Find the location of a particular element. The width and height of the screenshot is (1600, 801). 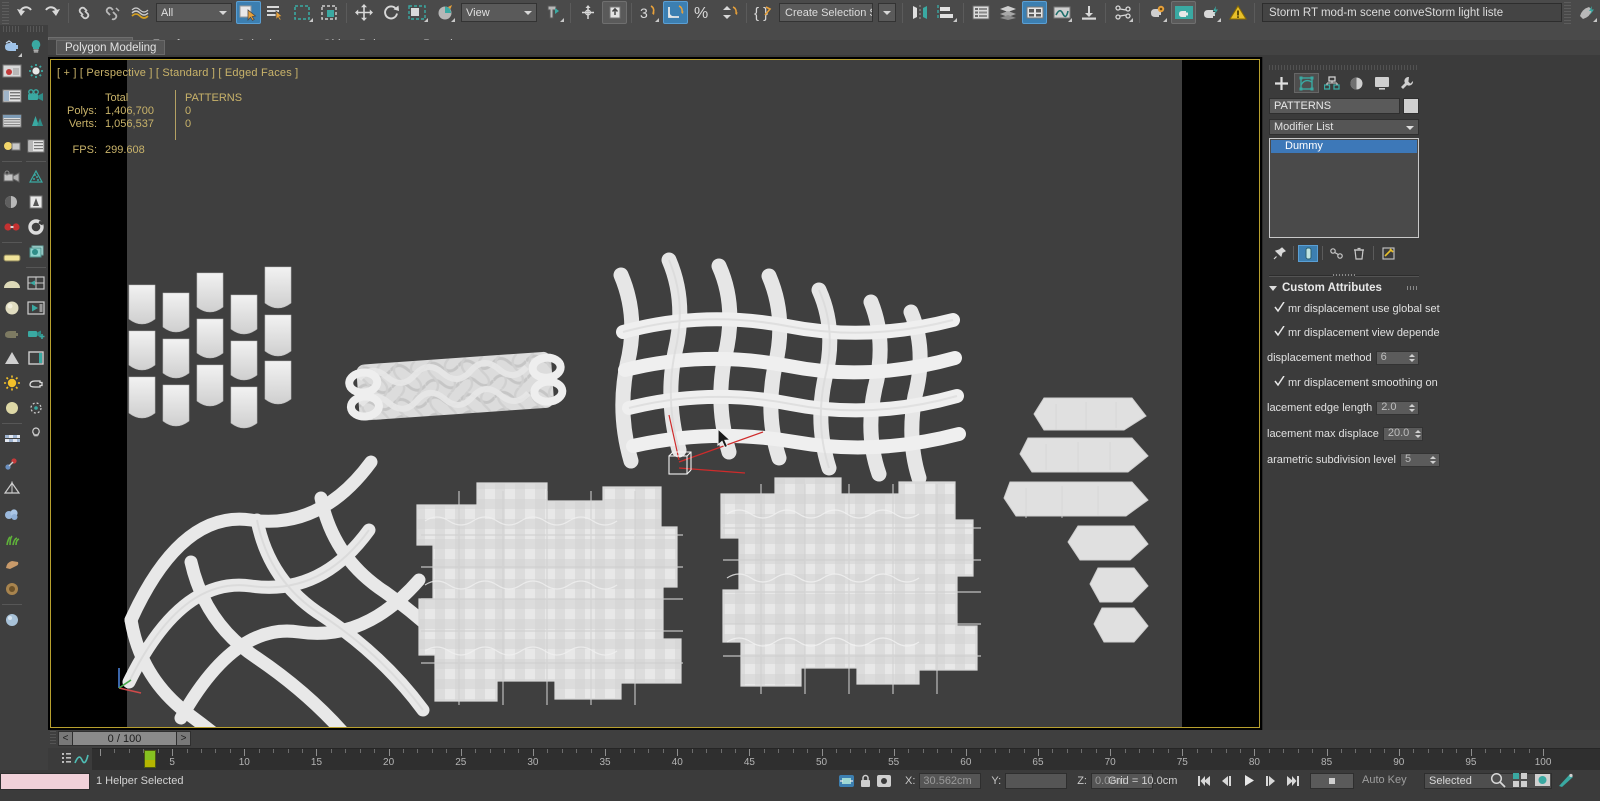

utilities-tab is located at coordinates (1406, 83).